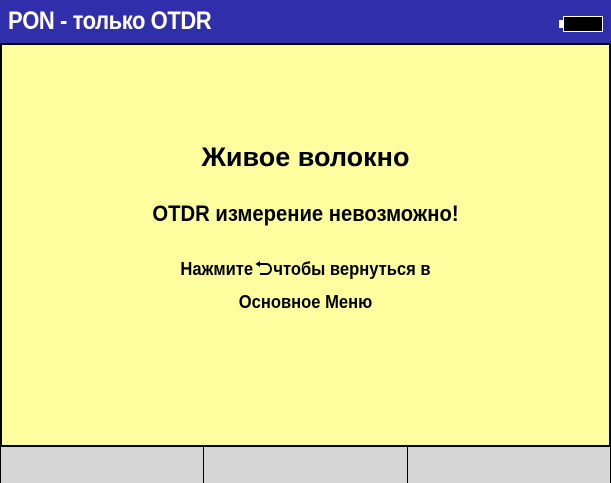 This screenshot has width=611, height=483. Describe the element at coordinates (305, 22) in the screenshot. I see `title-bar: PON - только OTDR` at that location.